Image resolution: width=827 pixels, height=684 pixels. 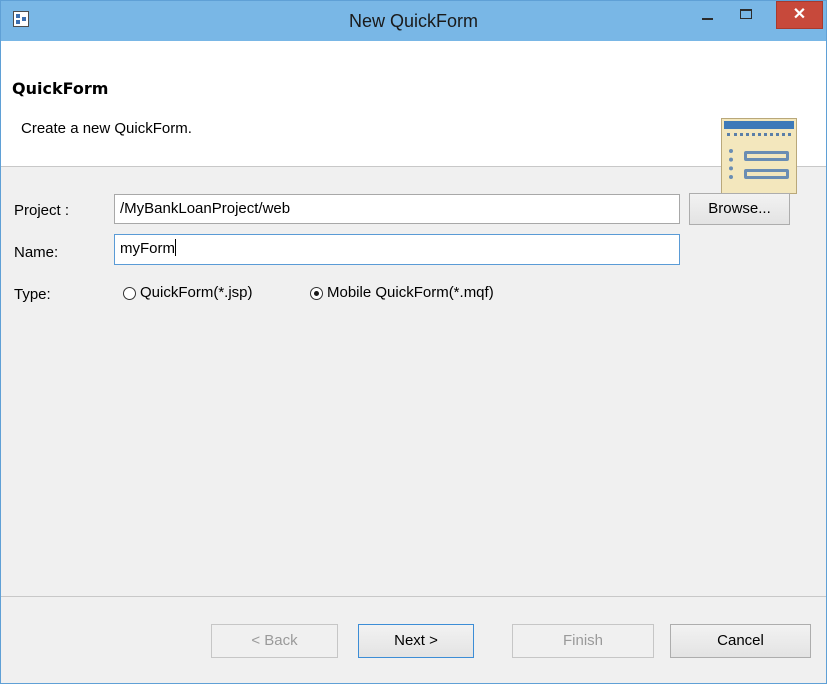 I want to click on maximize-icon, so click(x=746, y=14).